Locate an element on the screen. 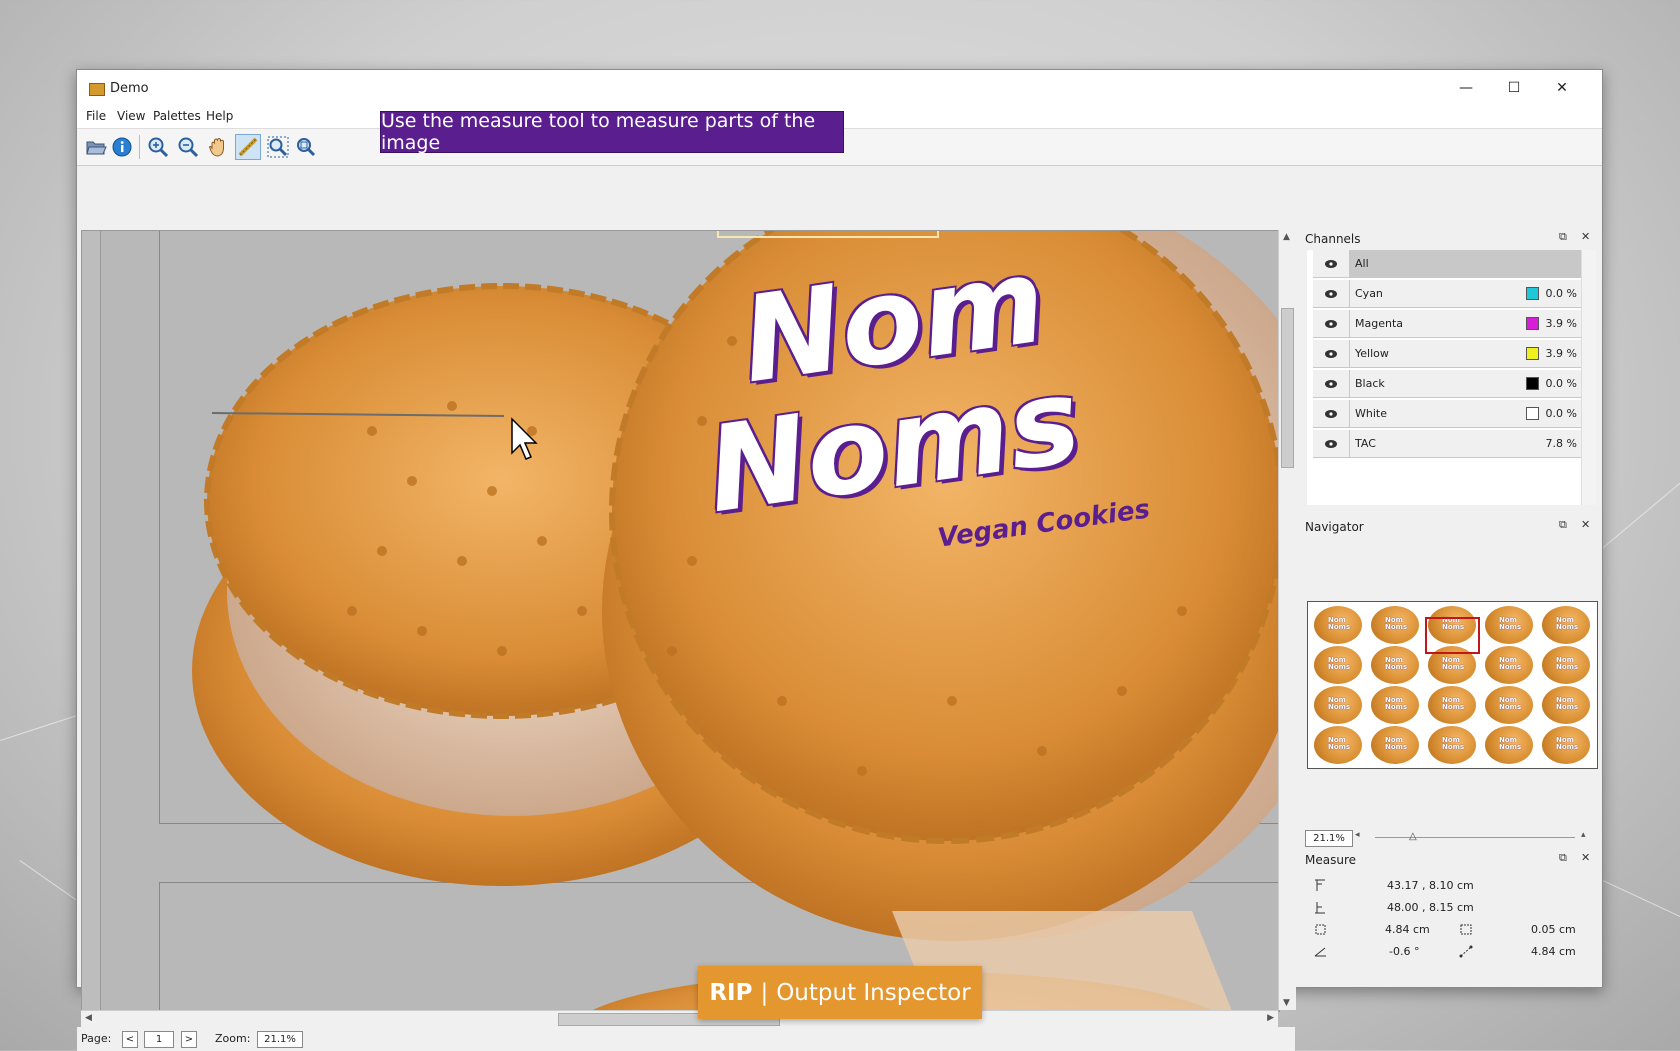 This screenshot has height=1051, width=1680. menu-help: Help is located at coordinates (219, 116).